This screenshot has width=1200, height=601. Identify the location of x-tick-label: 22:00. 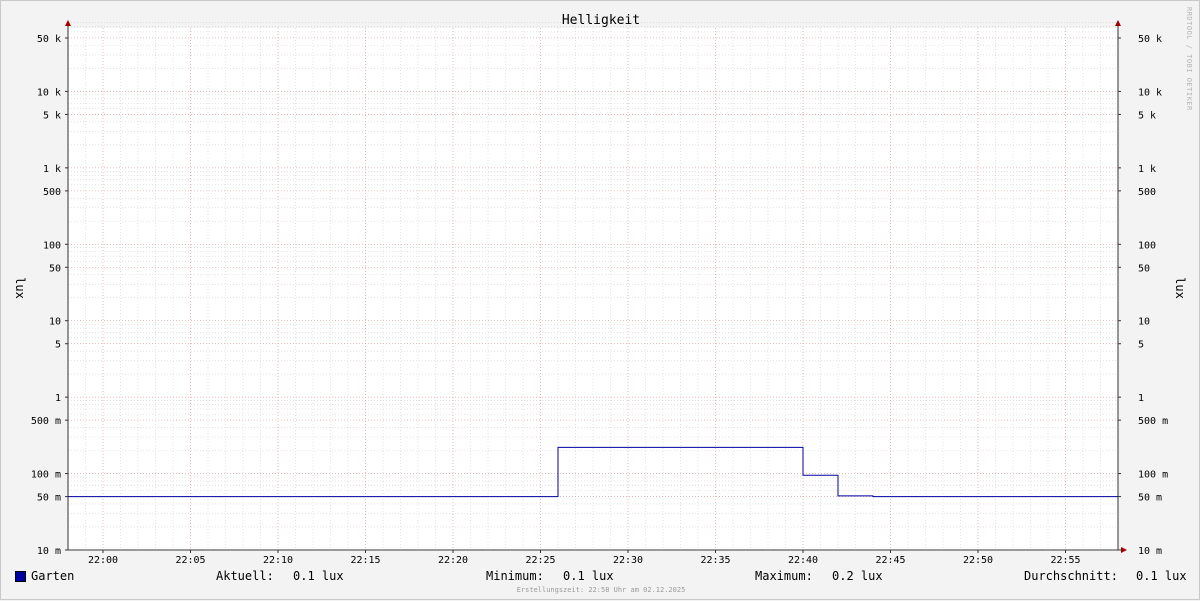
(103, 560).